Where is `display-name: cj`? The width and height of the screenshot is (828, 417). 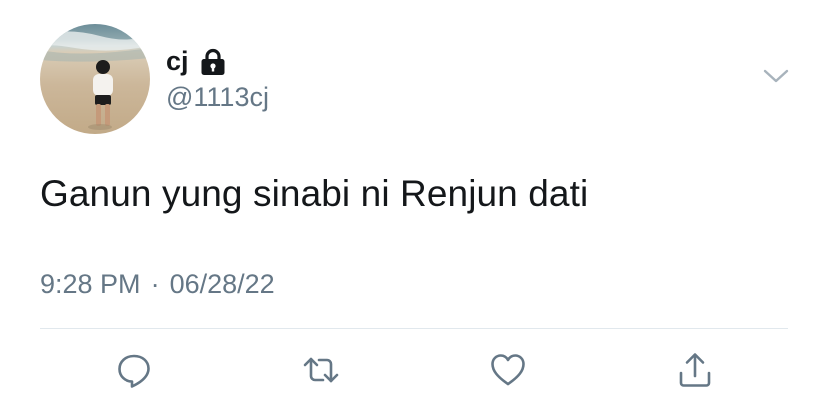 display-name: cj is located at coordinates (177, 61).